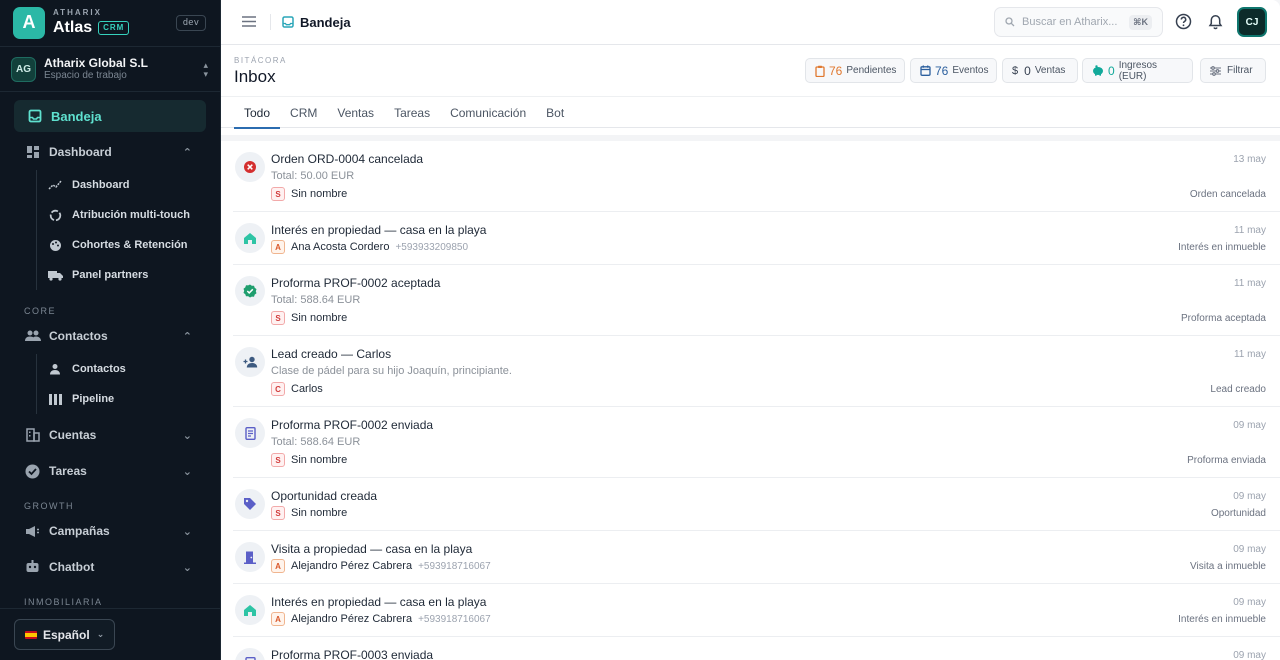  I want to click on person-icon, so click(55, 369).